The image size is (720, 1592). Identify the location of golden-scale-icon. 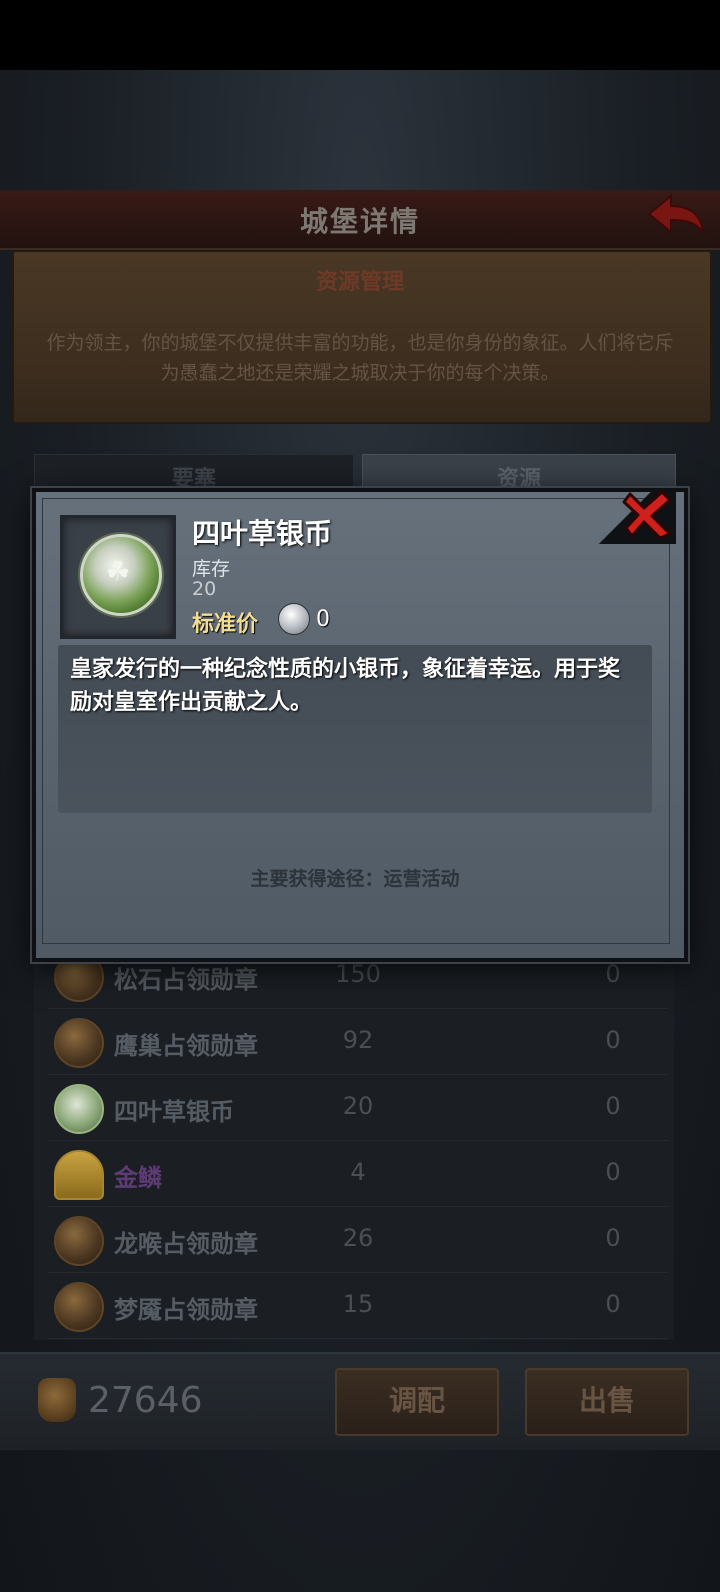
(79, 1175).